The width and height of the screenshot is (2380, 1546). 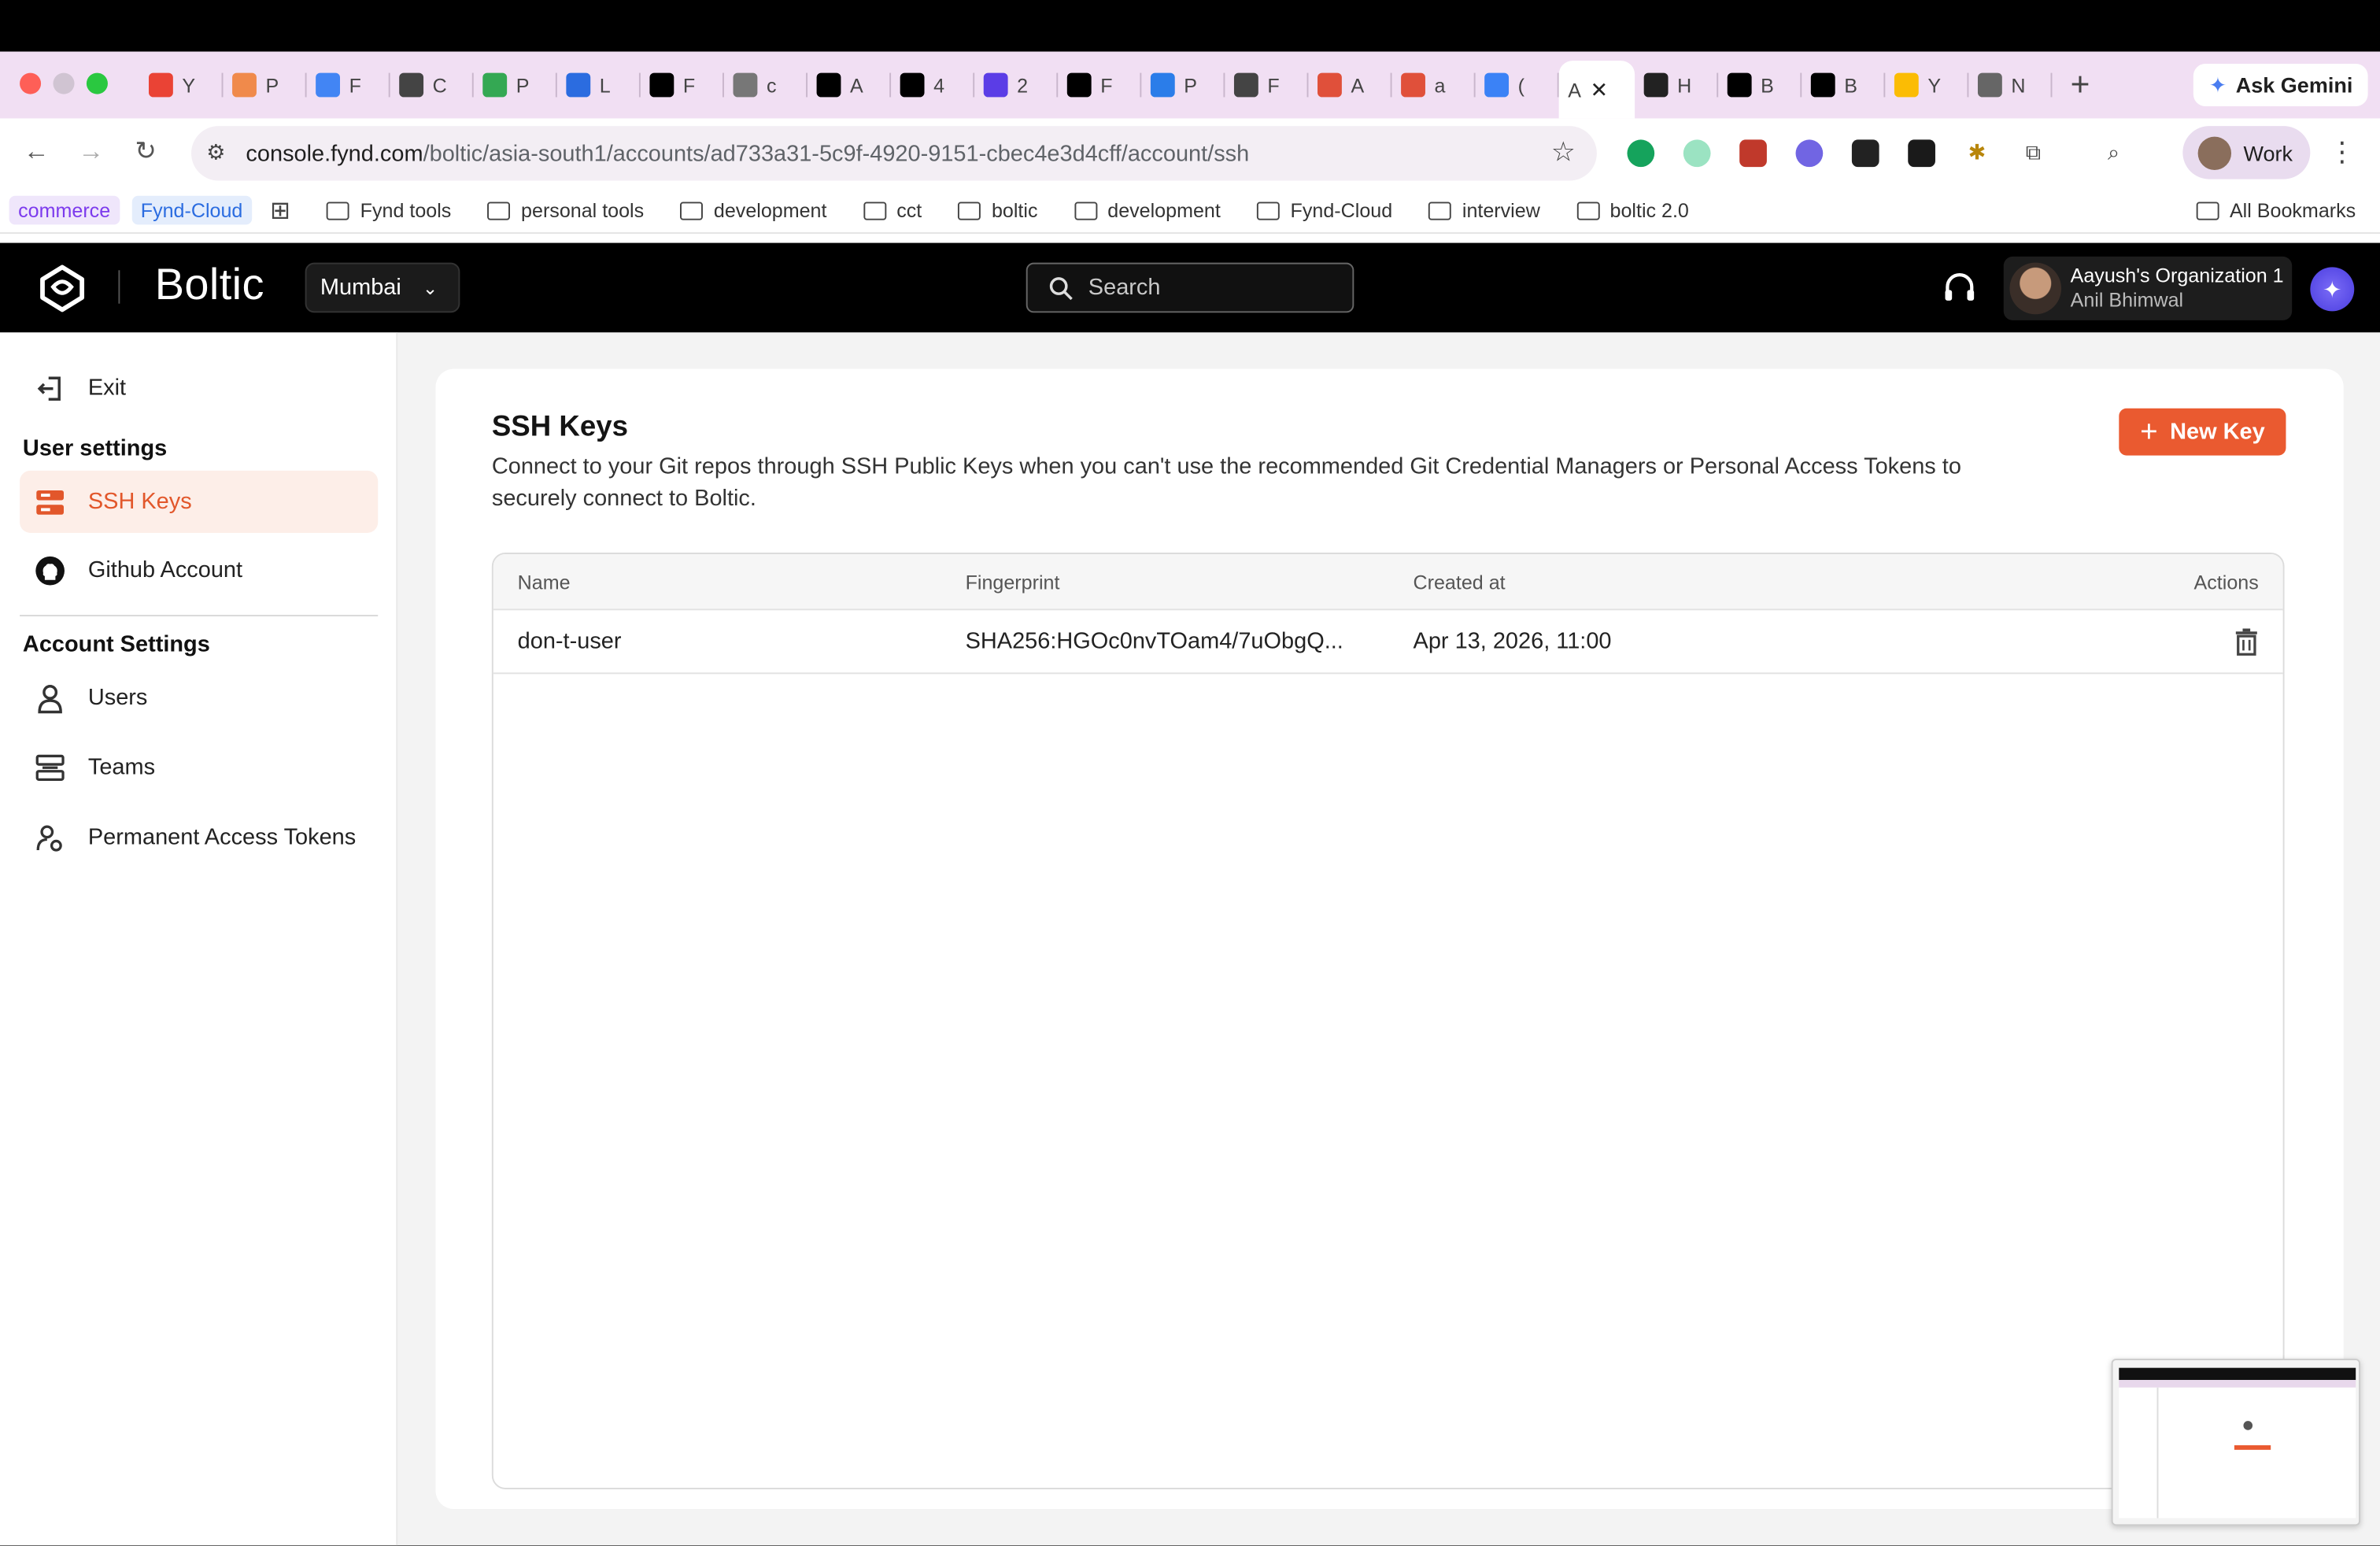 I want to click on trash-icon, so click(x=2246, y=642).